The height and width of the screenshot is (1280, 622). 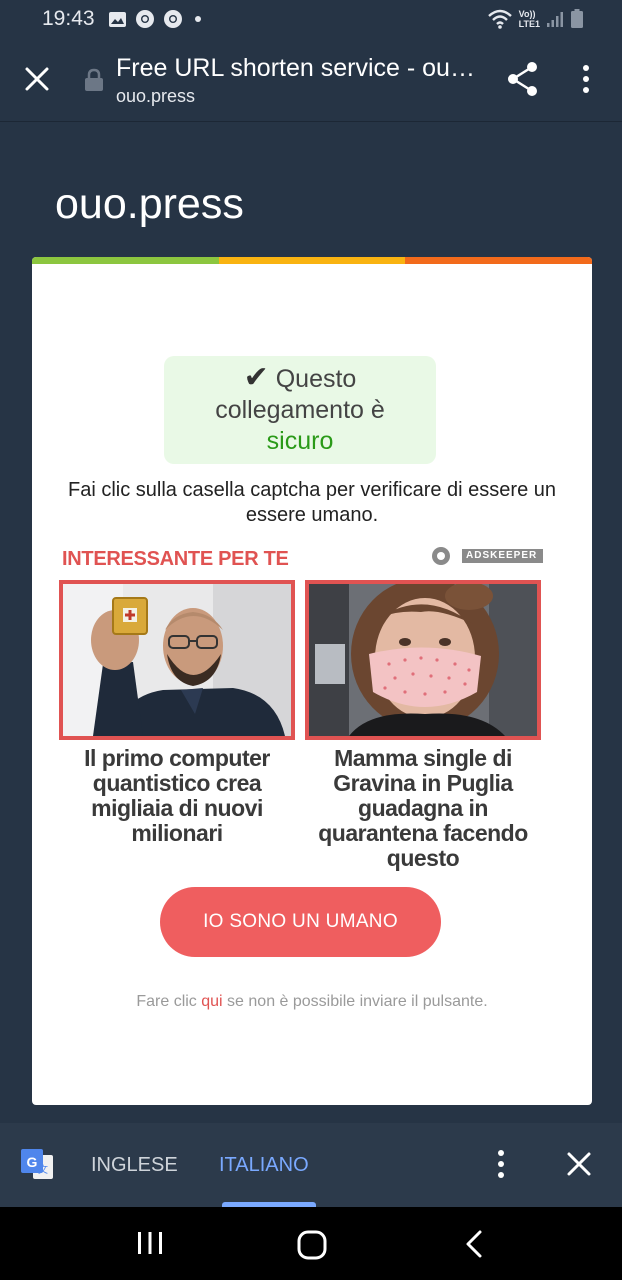 I want to click on ad-photo-man-with-chip, so click(x=177, y=660).